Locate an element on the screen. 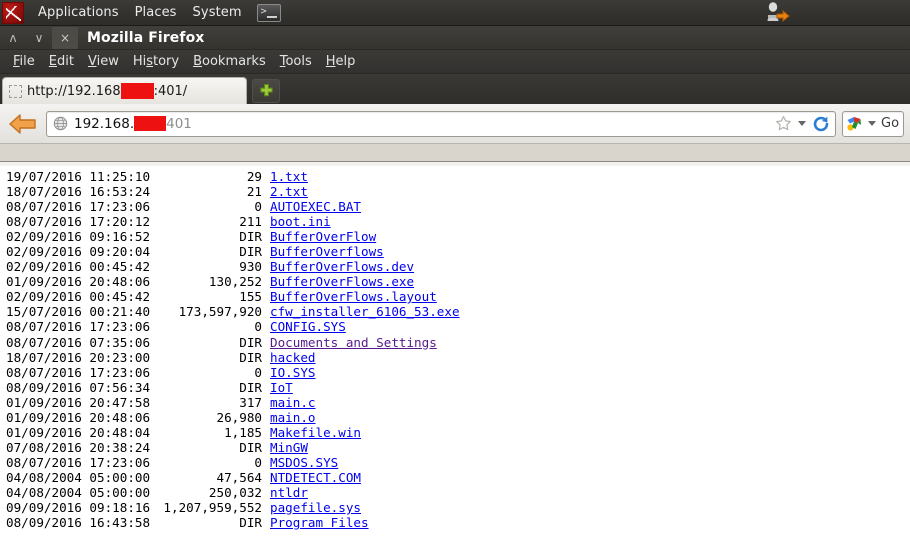 Image resolution: width=910 pixels, height=538 pixels. listing-row: 01/09/2016 20:47:58 317 main.c is located at coordinates (458, 402).